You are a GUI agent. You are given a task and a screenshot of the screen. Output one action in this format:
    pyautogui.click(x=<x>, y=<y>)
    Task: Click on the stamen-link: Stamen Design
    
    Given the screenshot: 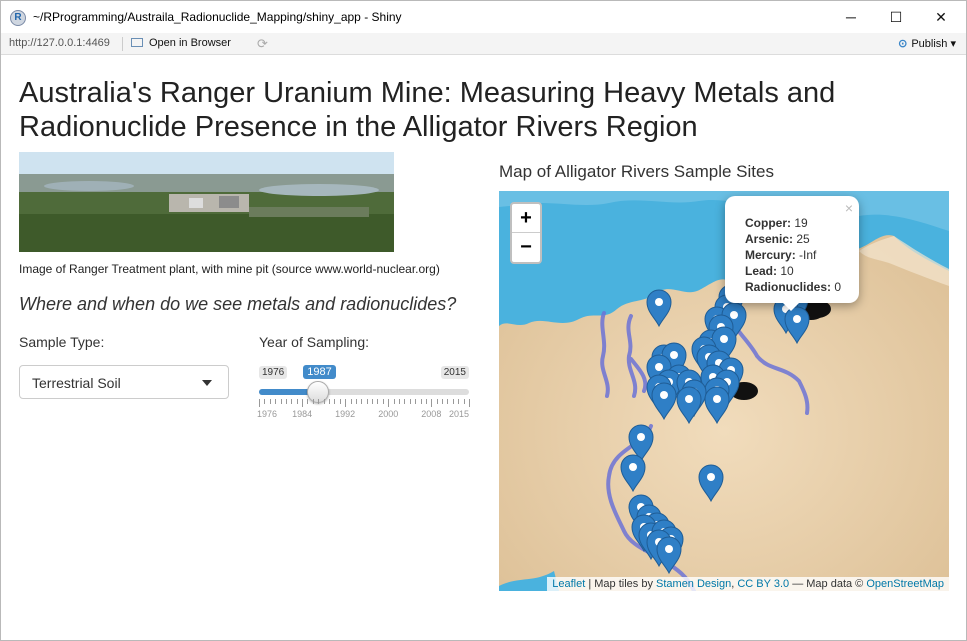 What is the action you would take?
    pyautogui.click(x=693, y=584)
    